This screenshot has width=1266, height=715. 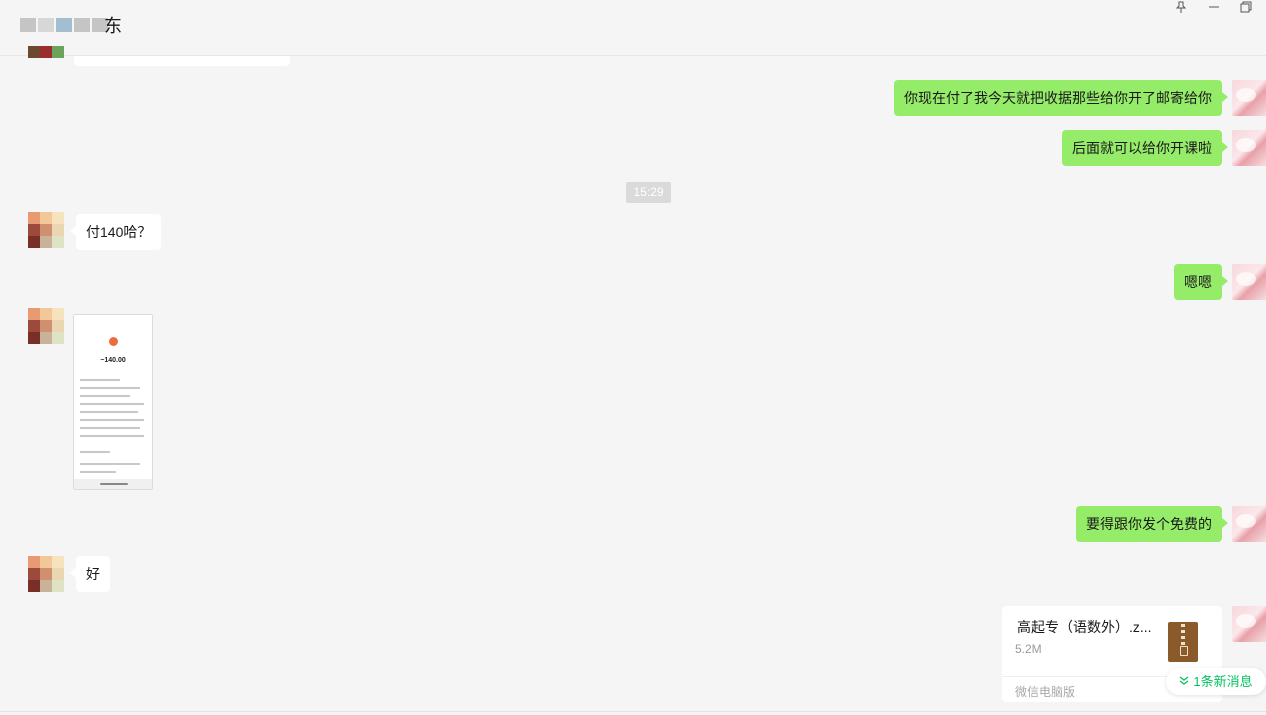 I want to click on merchant-logo-icon, so click(x=113, y=341).